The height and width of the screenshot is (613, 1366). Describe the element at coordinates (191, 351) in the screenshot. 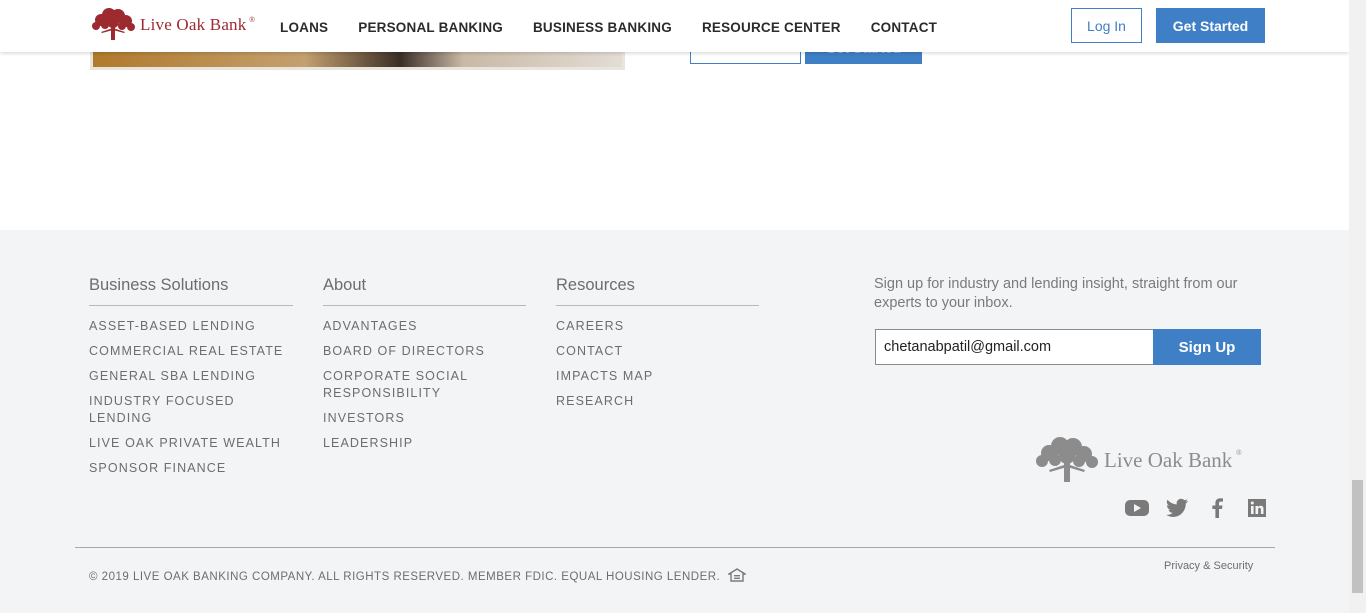

I see `footer-link: COMMERCIAL REAL ESTATE` at that location.